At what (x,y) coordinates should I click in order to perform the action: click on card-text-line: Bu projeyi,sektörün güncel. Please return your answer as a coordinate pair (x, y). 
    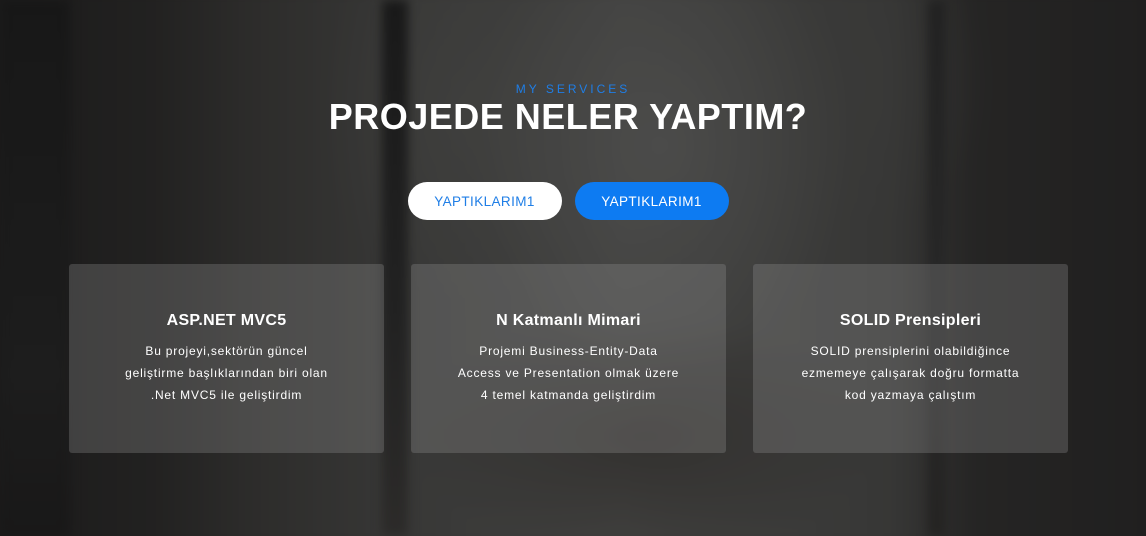
    Looking at the image, I should click on (226, 351).